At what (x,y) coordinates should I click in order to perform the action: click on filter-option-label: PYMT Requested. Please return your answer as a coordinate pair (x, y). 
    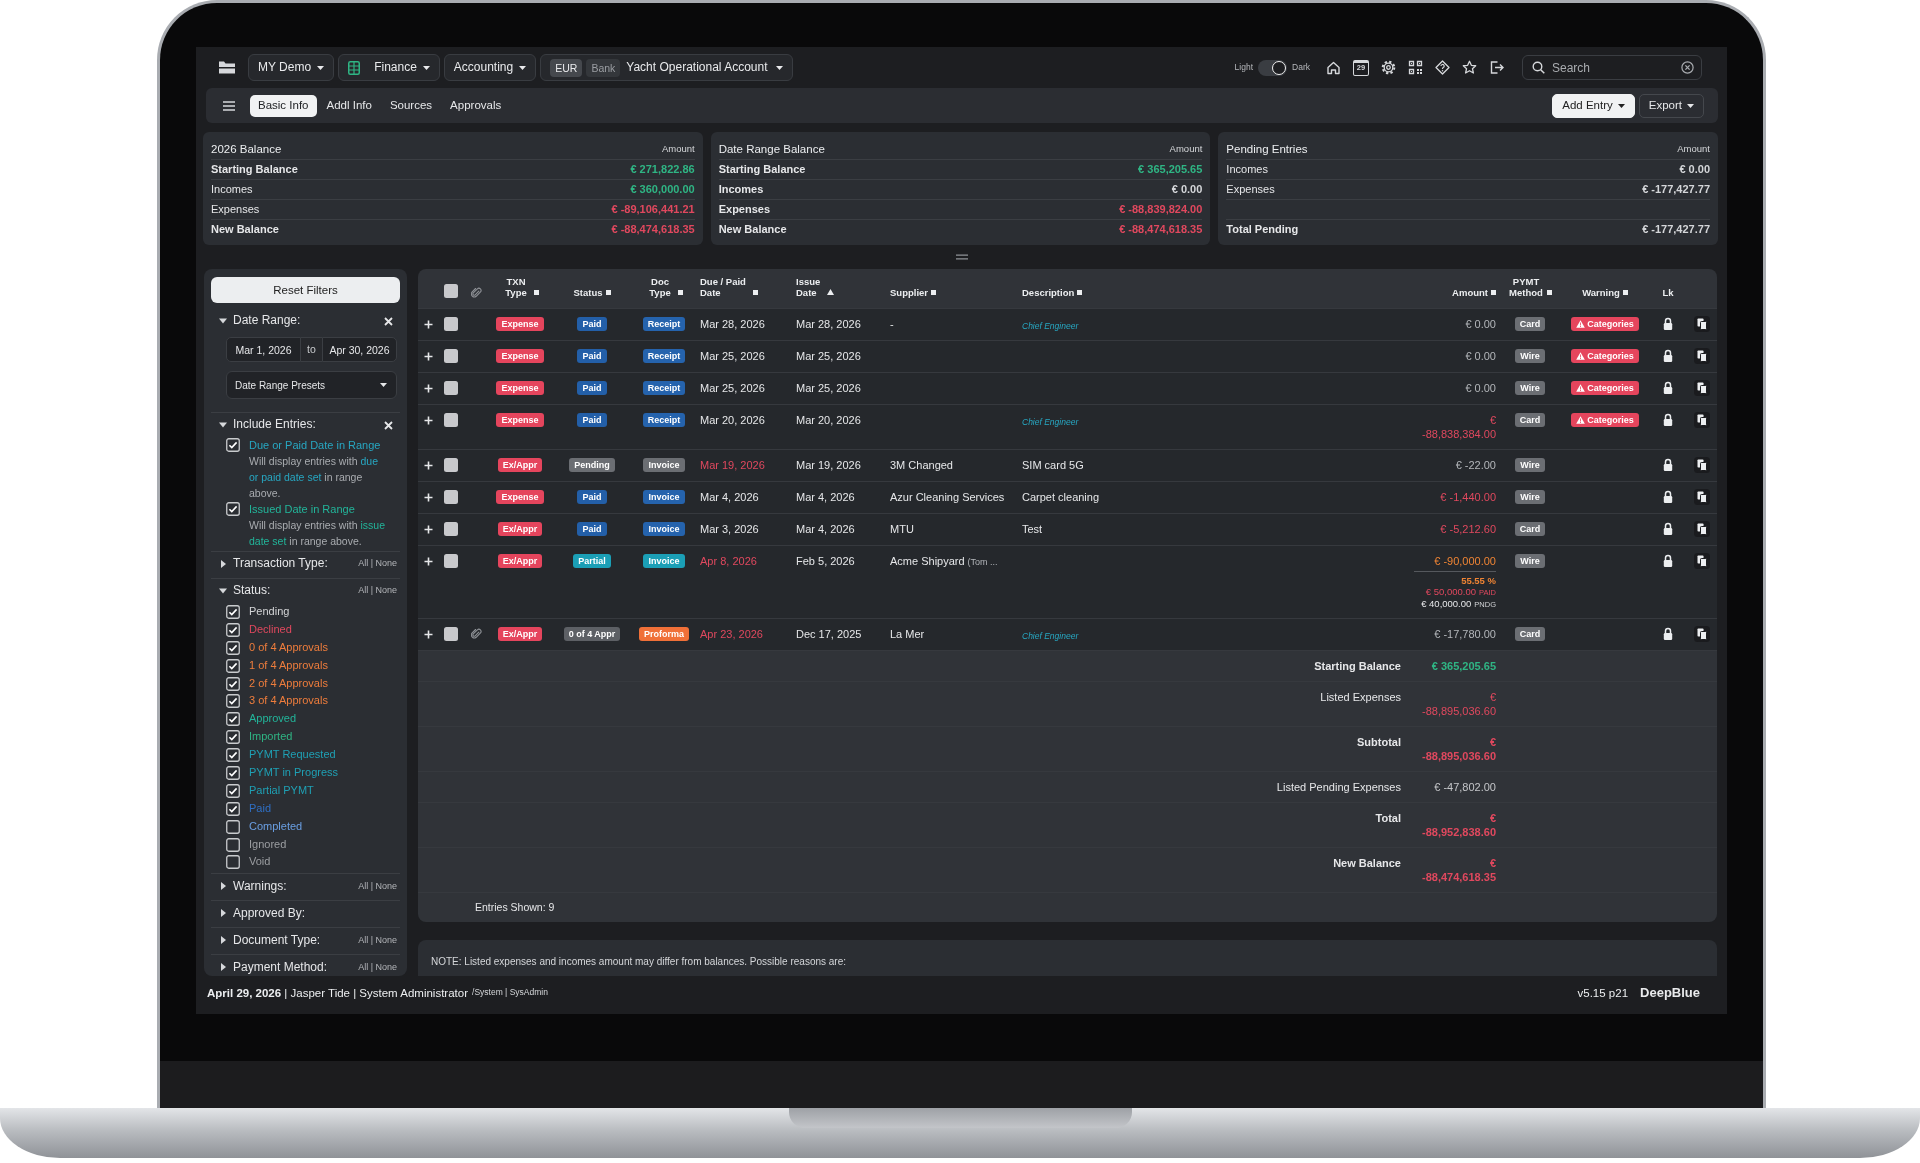
    Looking at the image, I should click on (292, 755).